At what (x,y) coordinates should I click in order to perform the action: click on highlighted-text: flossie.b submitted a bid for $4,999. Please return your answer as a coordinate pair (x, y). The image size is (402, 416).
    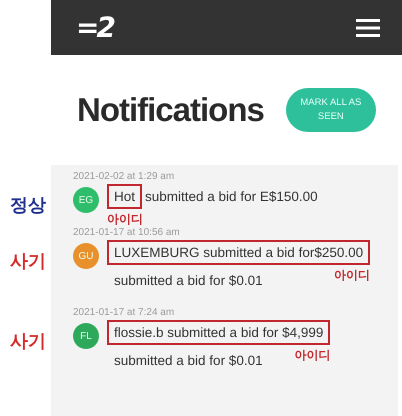
    Looking at the image, I should click on (218, 332).